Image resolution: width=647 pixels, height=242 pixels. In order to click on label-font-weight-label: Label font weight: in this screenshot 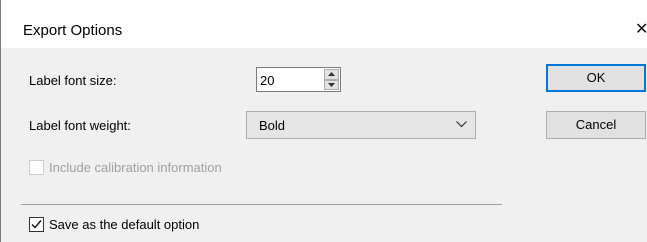, I will do `click(80, 125)`.